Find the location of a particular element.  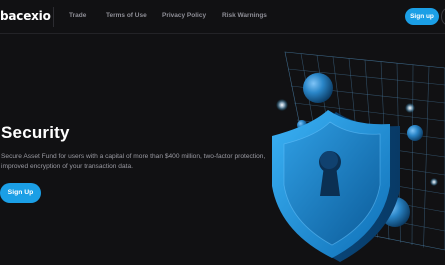

hero-signup-button: Sign Up is located at coordinates (20, 193).